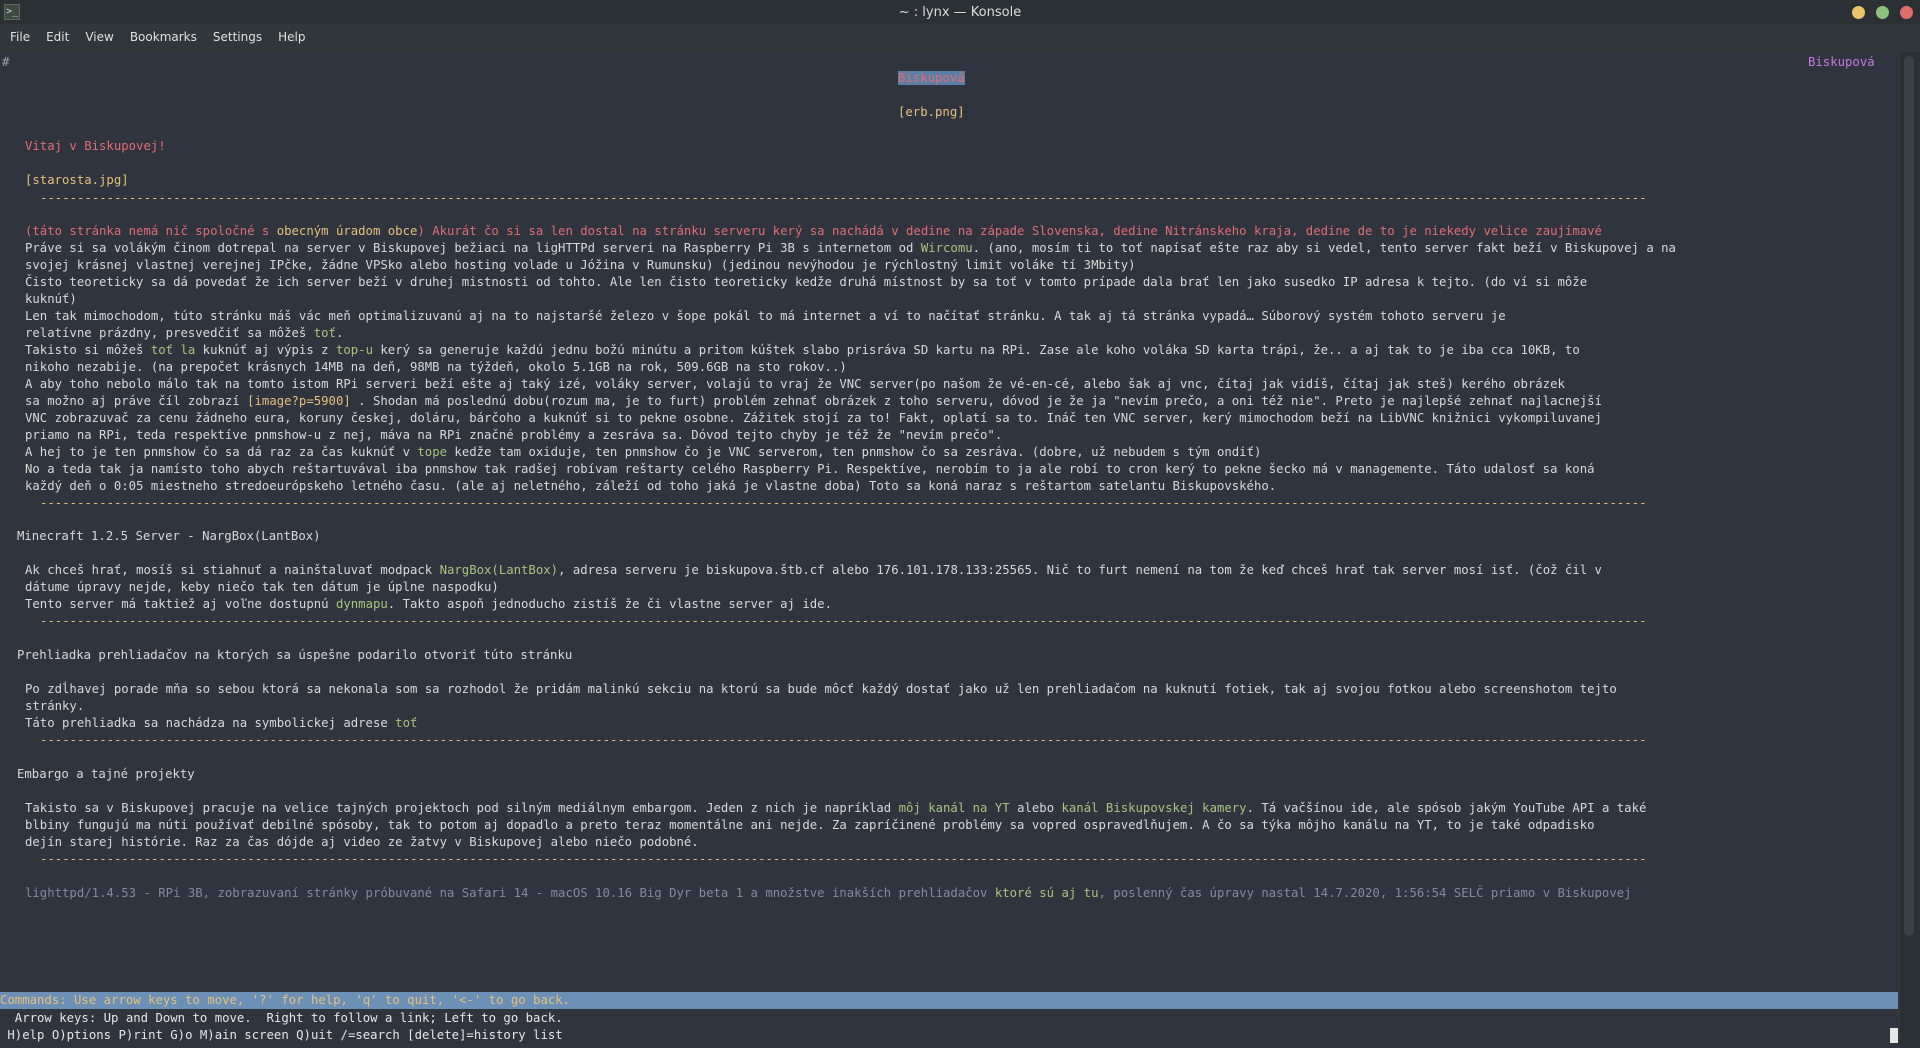 The width and height of the screenshot is (1920, 1048). I want to click on menu-bookmarks: Bookmarks, so click(163, 37).